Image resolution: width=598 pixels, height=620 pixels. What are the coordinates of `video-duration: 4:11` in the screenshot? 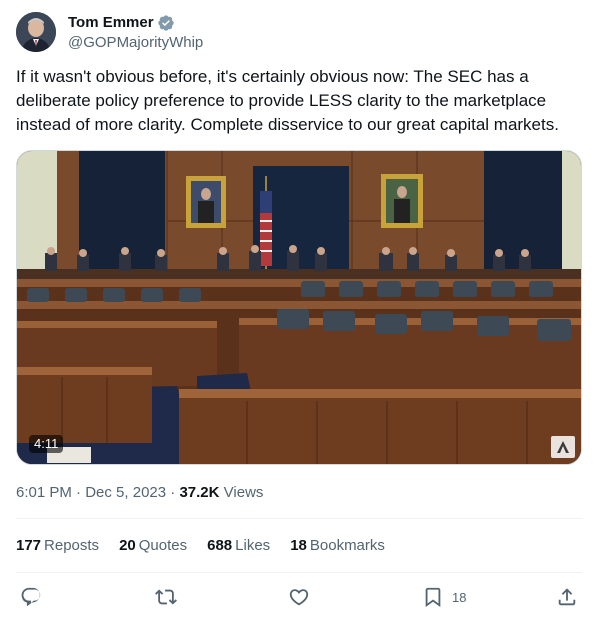 It's located at (46, 444).